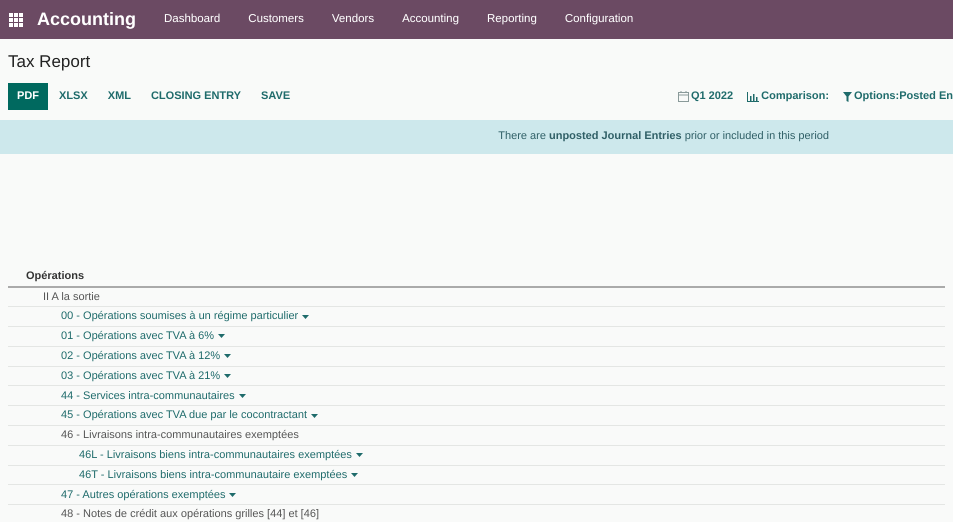 This screenshot has width=953, height=522. I want to click on report-line-link: 01 - Opérations avec TVA à 6%, so click(143, 336).